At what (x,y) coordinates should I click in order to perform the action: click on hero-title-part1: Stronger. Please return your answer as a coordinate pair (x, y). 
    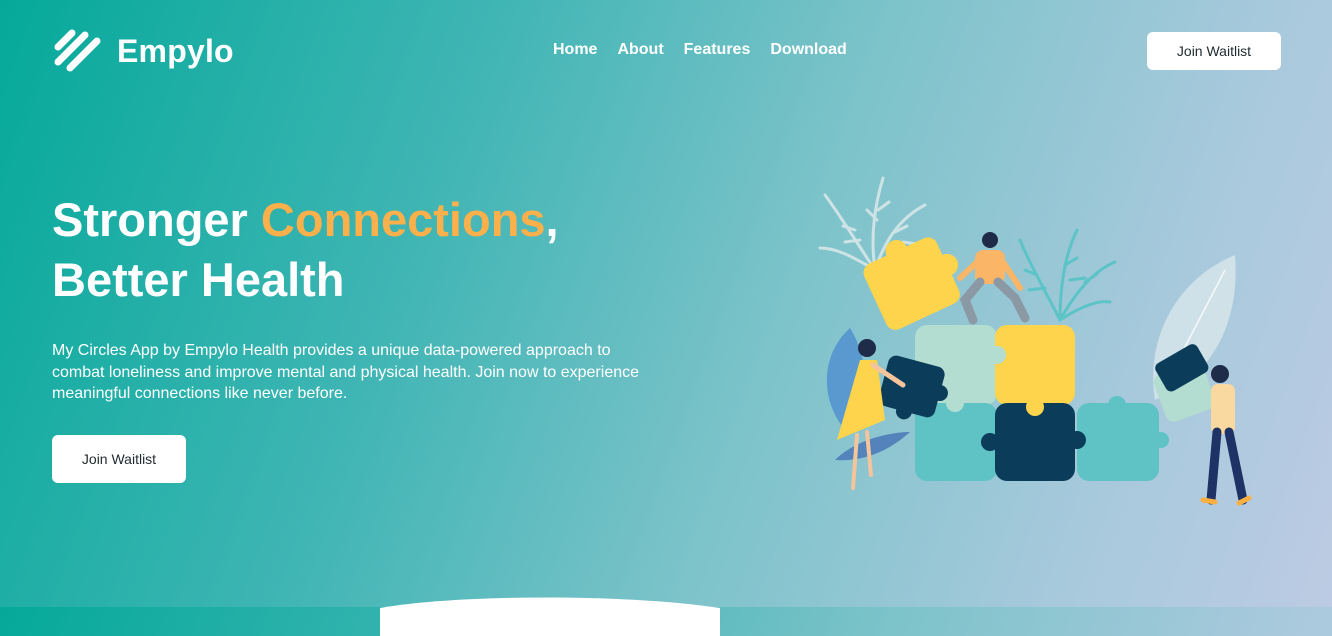
    Looking at the image, I should click on (156, 219).